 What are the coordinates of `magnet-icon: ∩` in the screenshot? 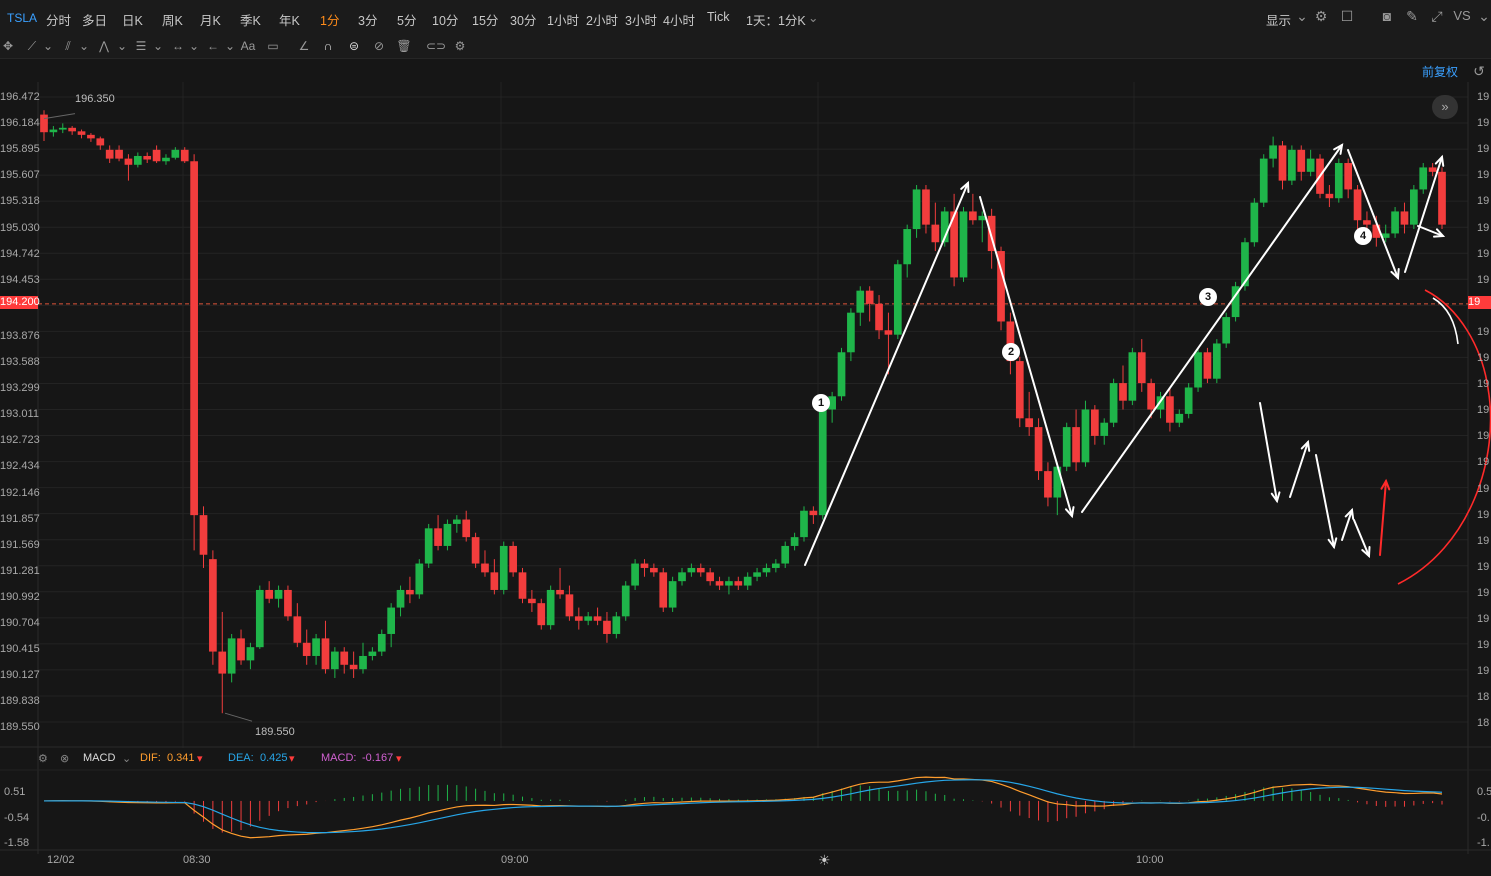 It's located at (328, 46).